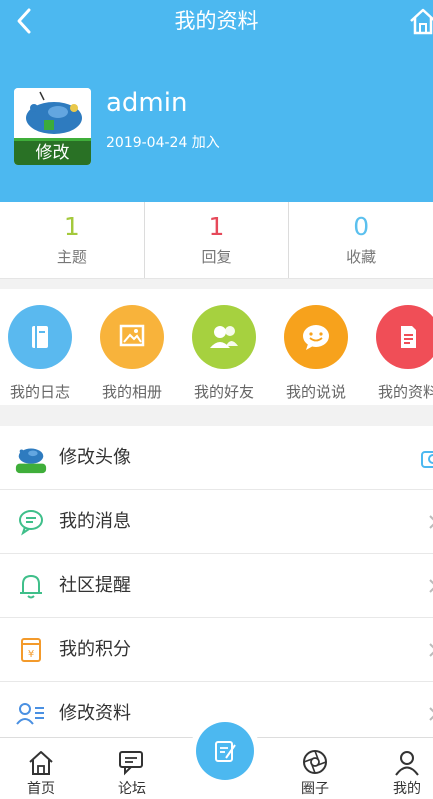 This screenshot has height=799, width=433. Describe the element at coordinates (315, 762) in the screenshot. I see `aperture-icon` at that location.